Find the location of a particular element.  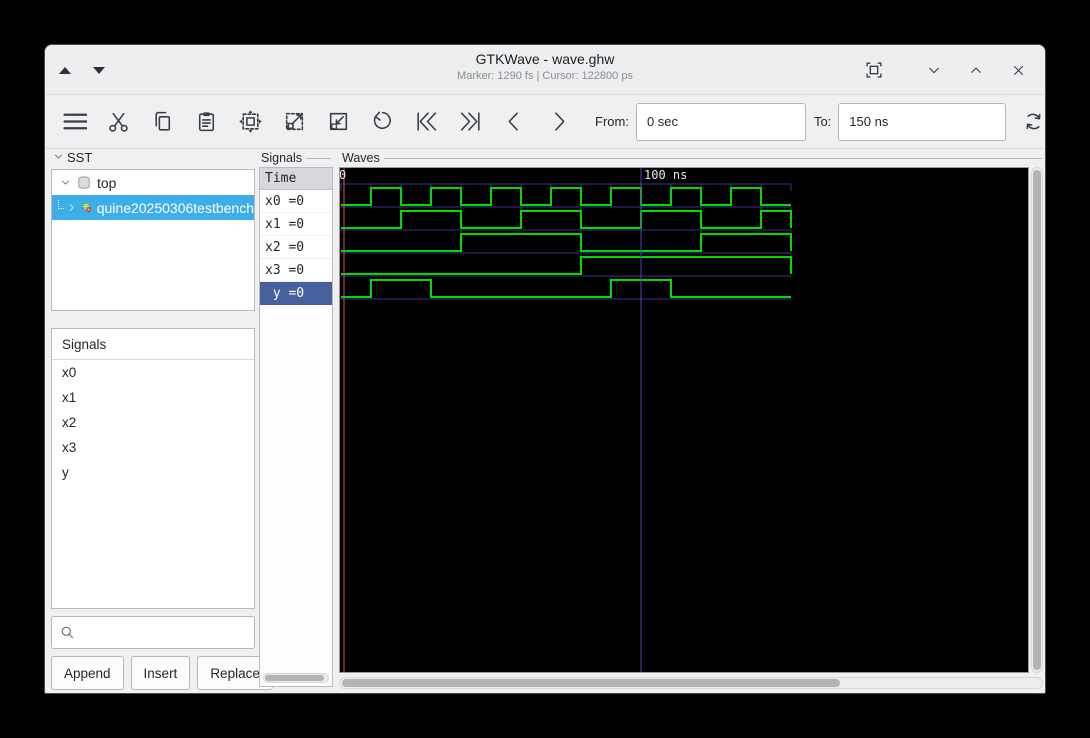

search-icon is located at coordinates (67, 632).